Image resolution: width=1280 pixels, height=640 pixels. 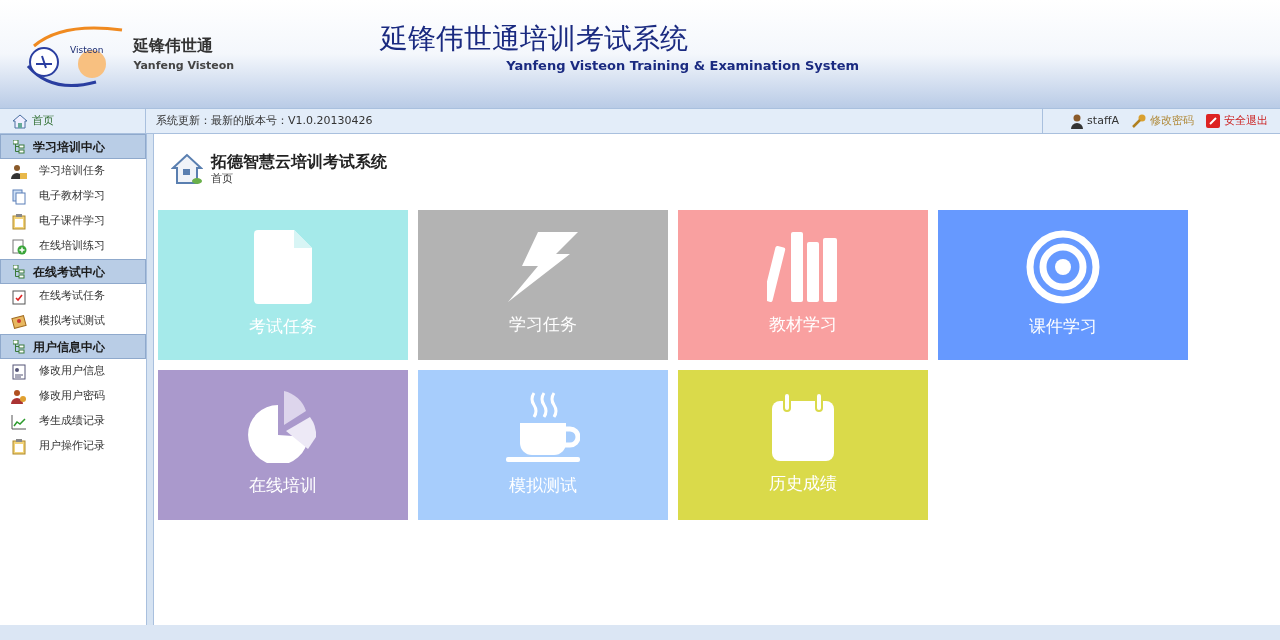 I want to click on sidebar-item: 电子课件学习, so click(x=73, y=221).